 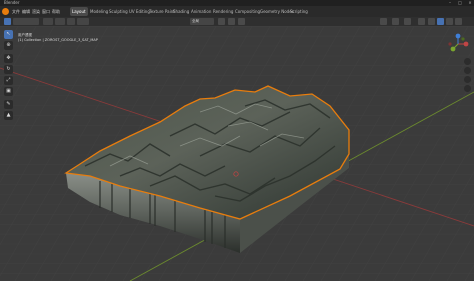 I want to click on perspective-toggle-icon, so click(x=467, y=88).